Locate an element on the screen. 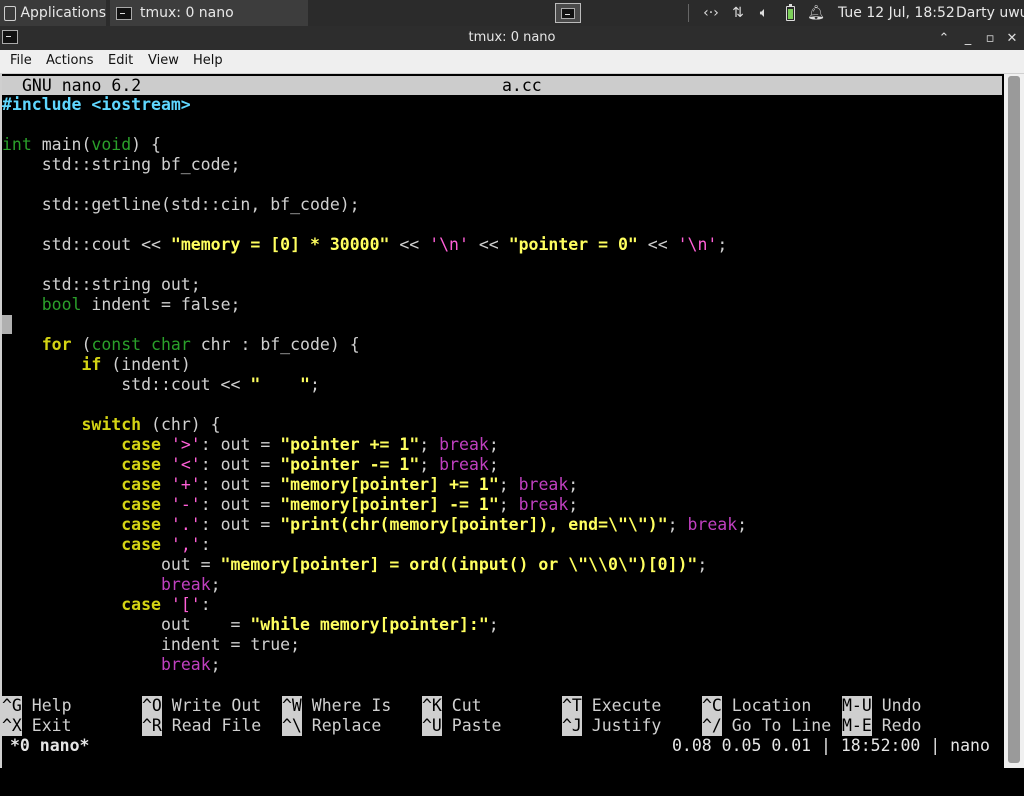 Image resolution: width=1024 pixels, height=796 pixels. shortcut-key: ^U is located at coordinates (432, 726).